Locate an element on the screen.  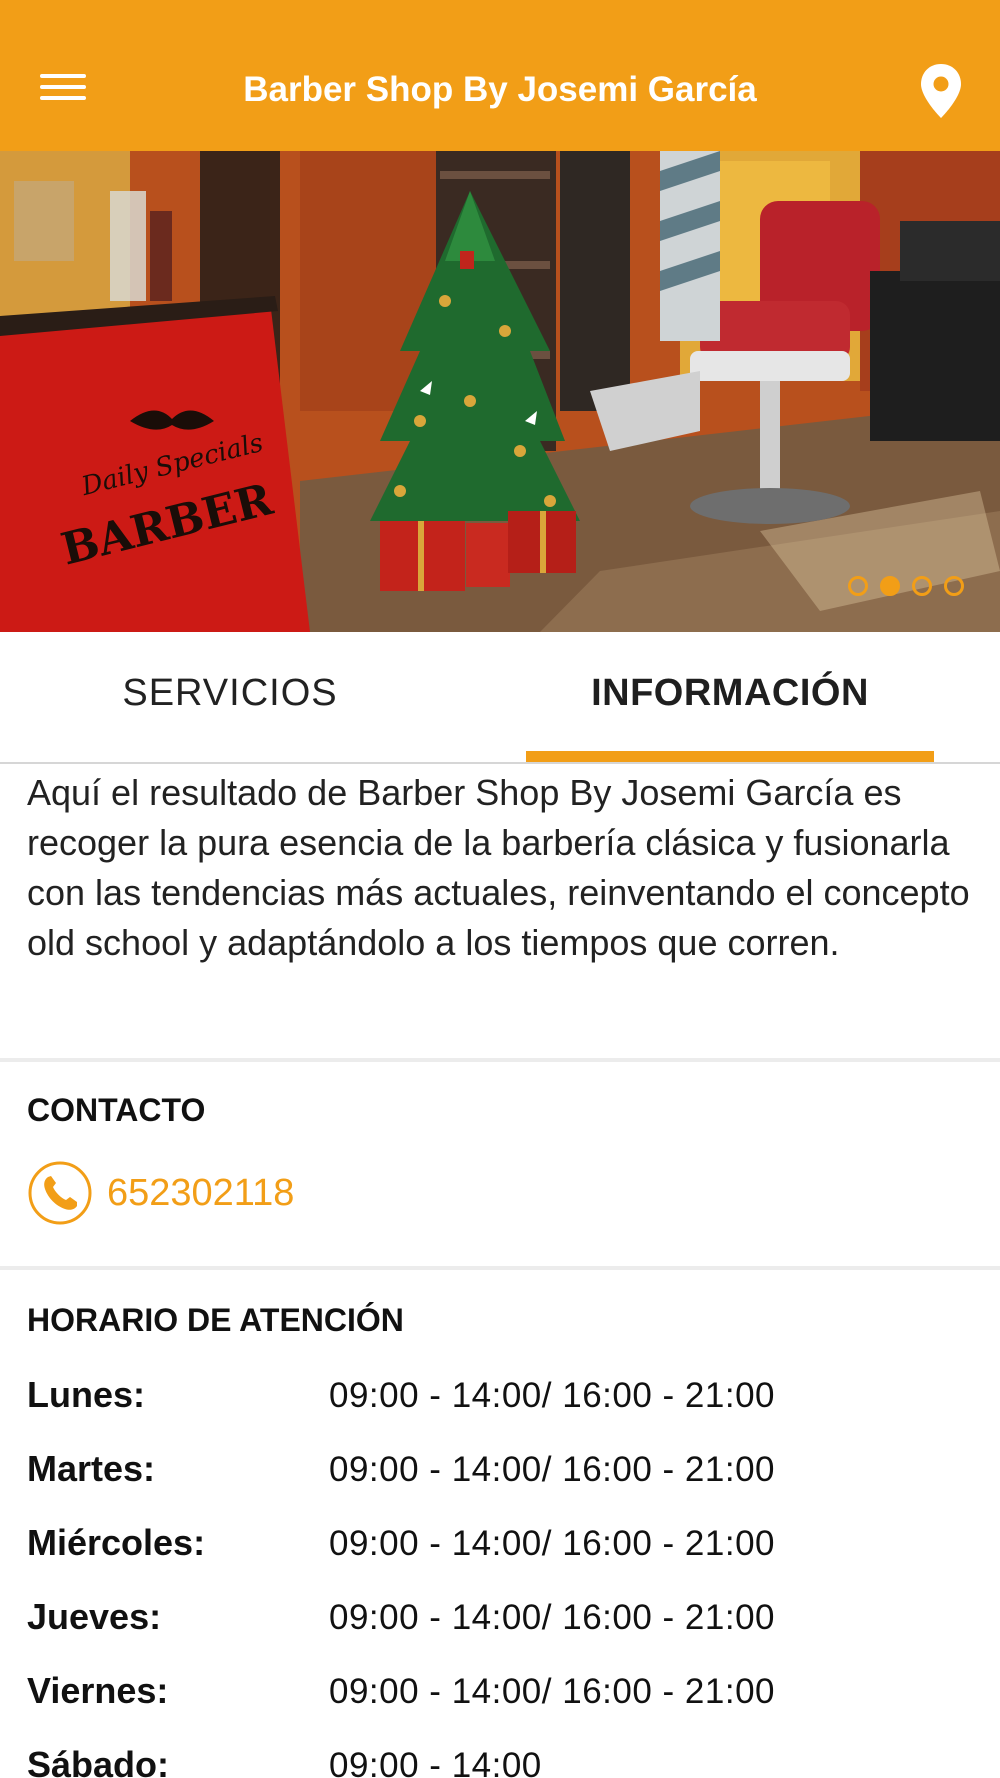
app-bar: Barber Shop By Josemi García is located at coordinates (500, 75).